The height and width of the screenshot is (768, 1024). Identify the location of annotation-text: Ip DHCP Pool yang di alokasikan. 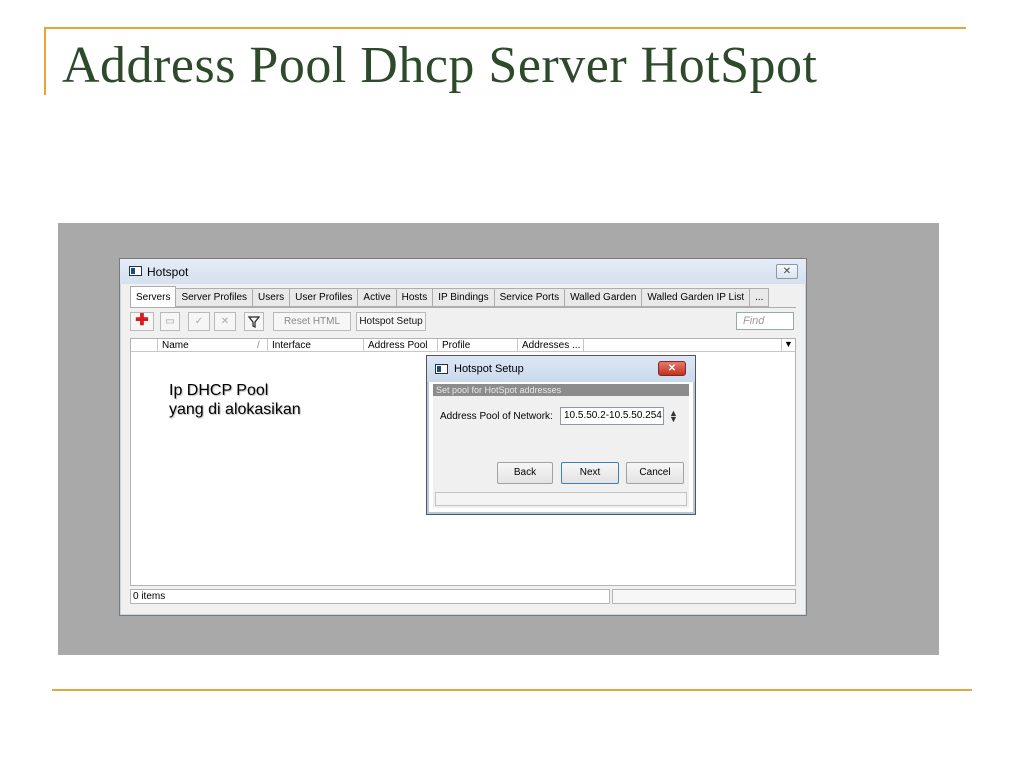
(235, 400).